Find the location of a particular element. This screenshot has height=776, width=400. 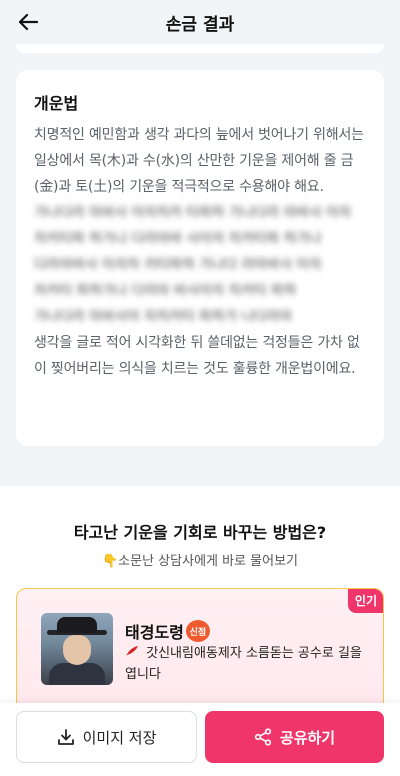

share-button: 공유하기 is located at coordinates (294, 737).